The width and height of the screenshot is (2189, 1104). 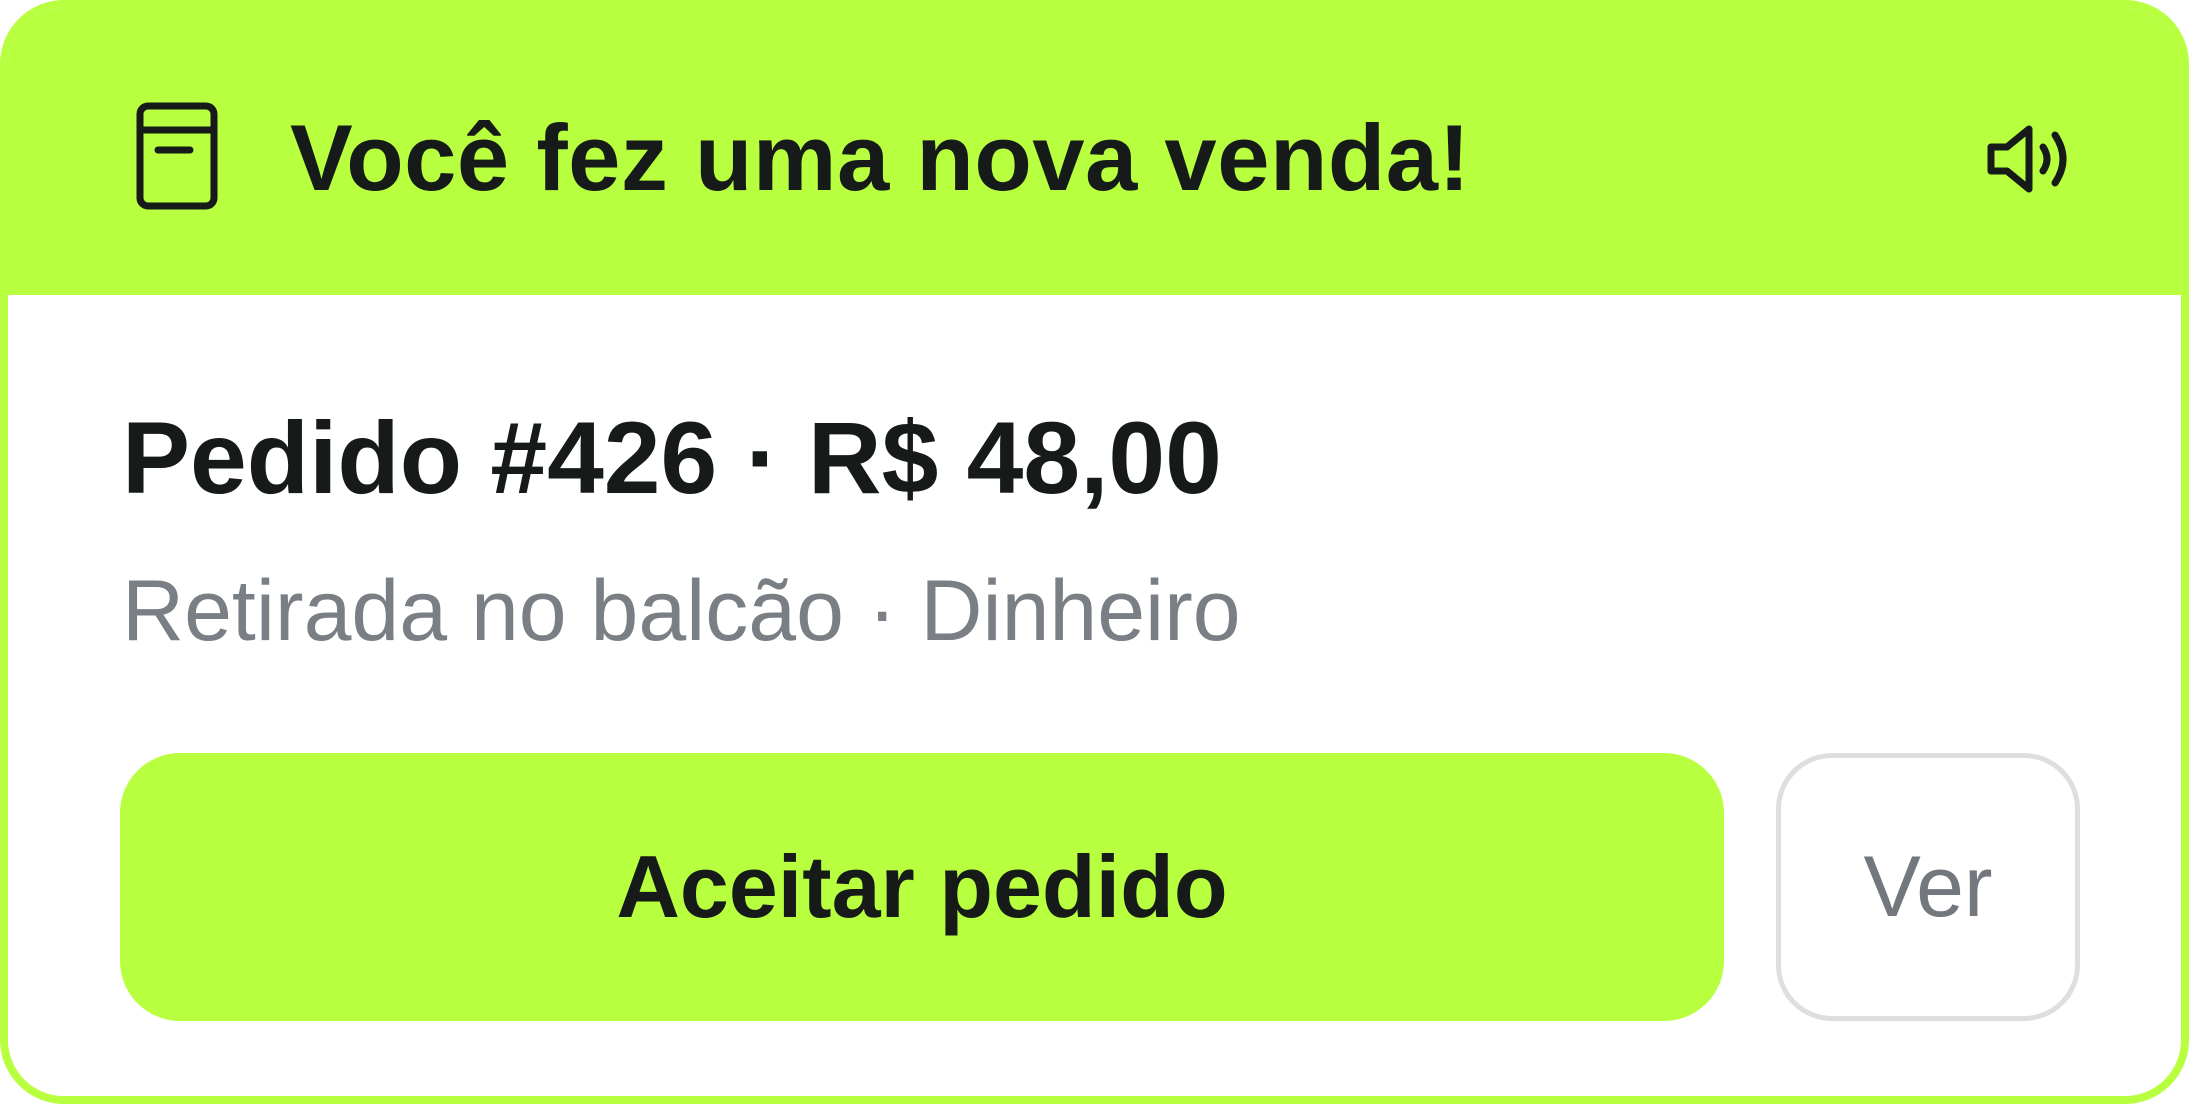 I want to click on view-order-button: Ver, so click(x=1928, y=887).